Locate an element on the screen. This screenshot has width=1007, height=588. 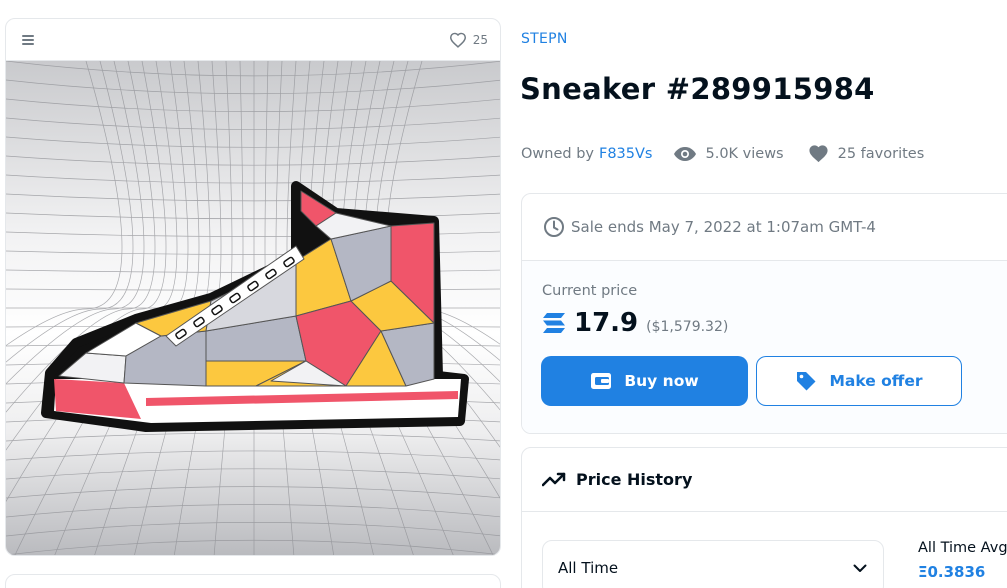
current-price-label: Current price is located at coordinates (590, 291).